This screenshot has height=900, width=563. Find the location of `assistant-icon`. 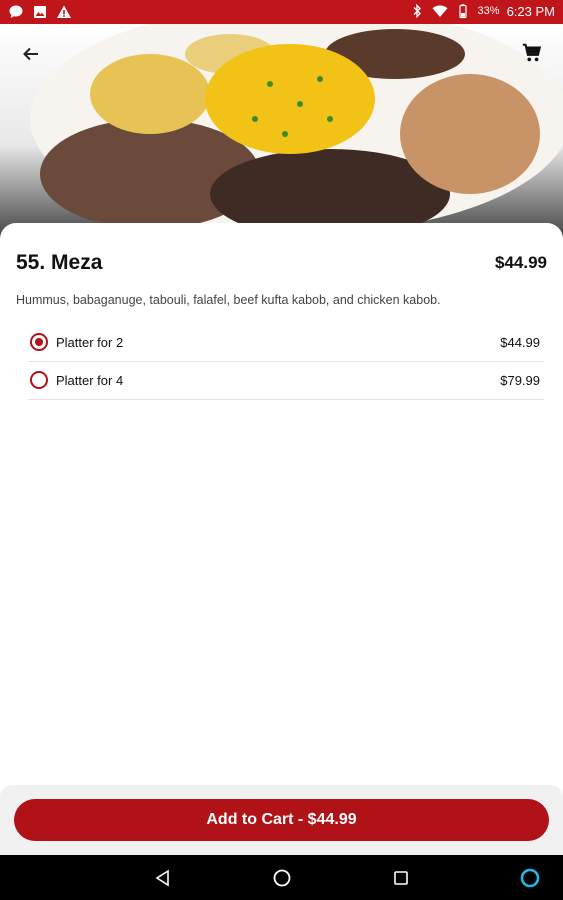

assistant-icon is located at coordinates (530, 878).